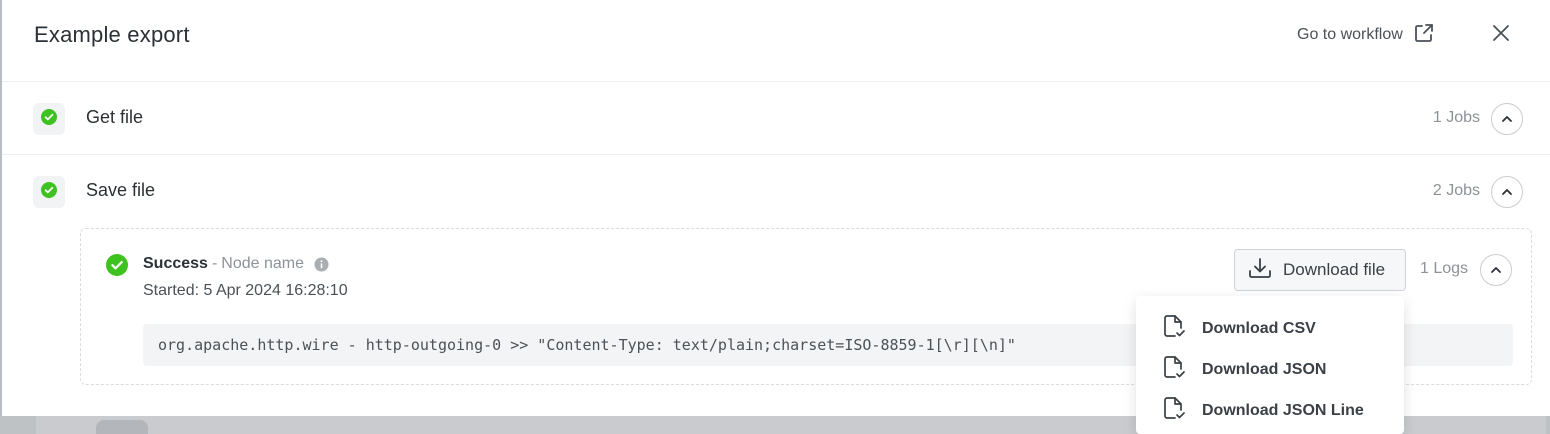 This screenshot has width=1550, height=434. Describe the element at coordinates (1260, 270) in the screenshot. I see `download-icon` at that location.